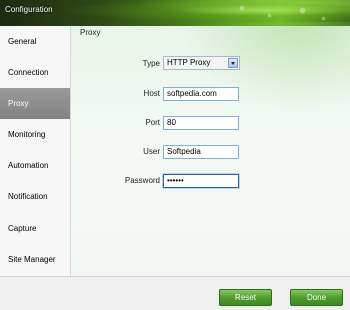  I want to click on sidebar-item-monitoring: Monitoring, so click(35, 134).